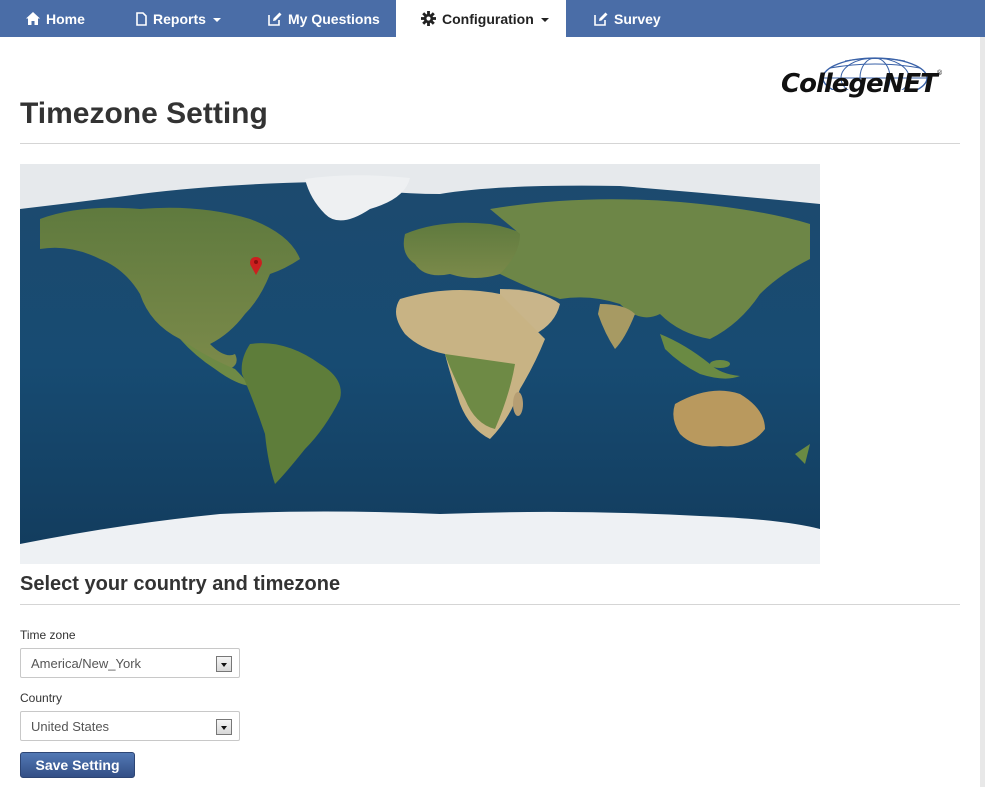  I want to click on save-setting-button: Save Setting, so click(77, 765).